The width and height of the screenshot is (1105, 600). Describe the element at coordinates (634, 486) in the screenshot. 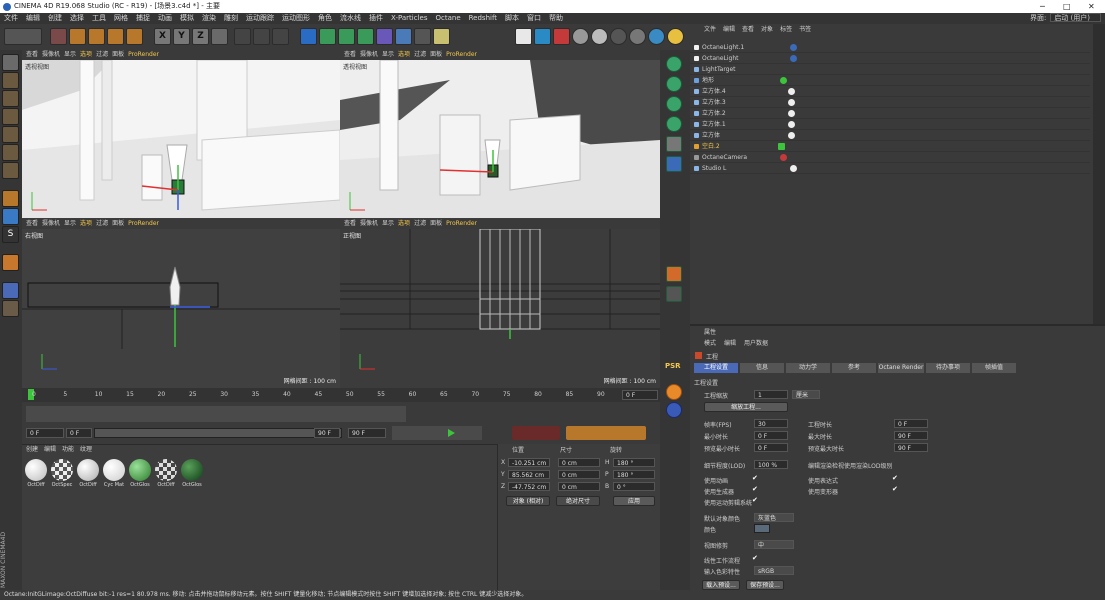

I see `rotation-b-field: 0 °` at that location.